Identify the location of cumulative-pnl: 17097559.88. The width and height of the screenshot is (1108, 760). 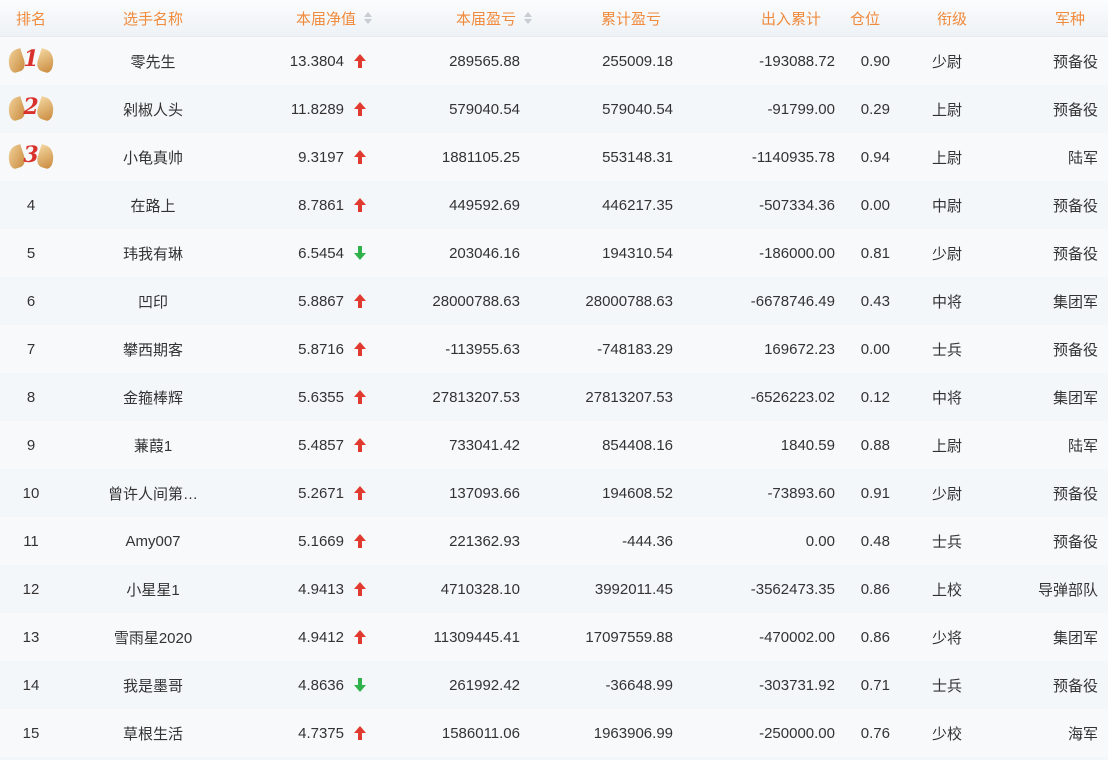
(629, 637).